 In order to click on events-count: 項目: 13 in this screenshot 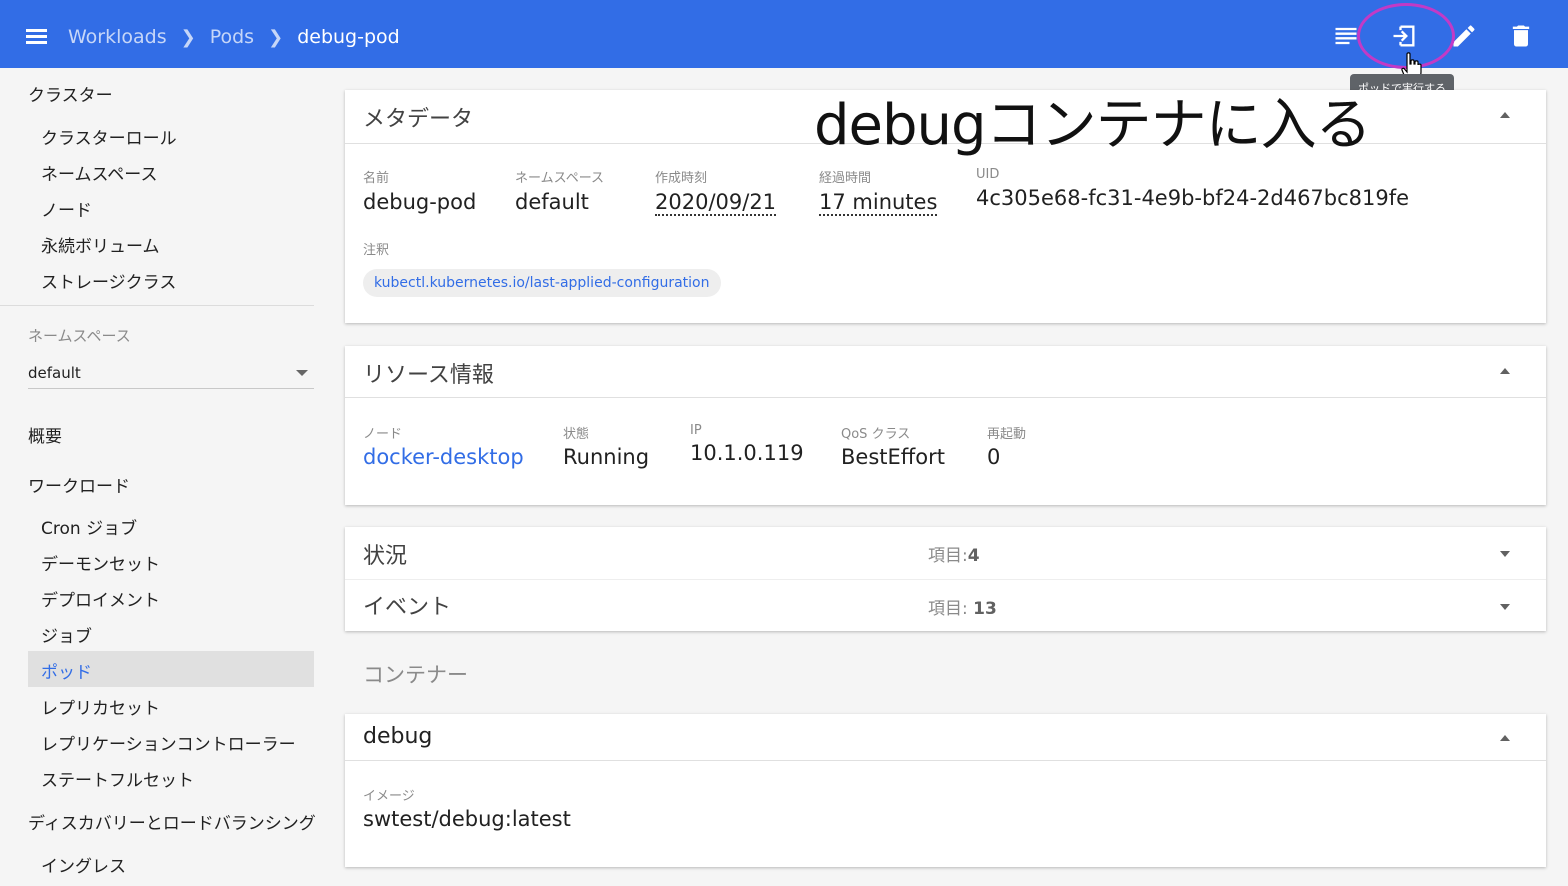, I will do `click(962, 609)`.